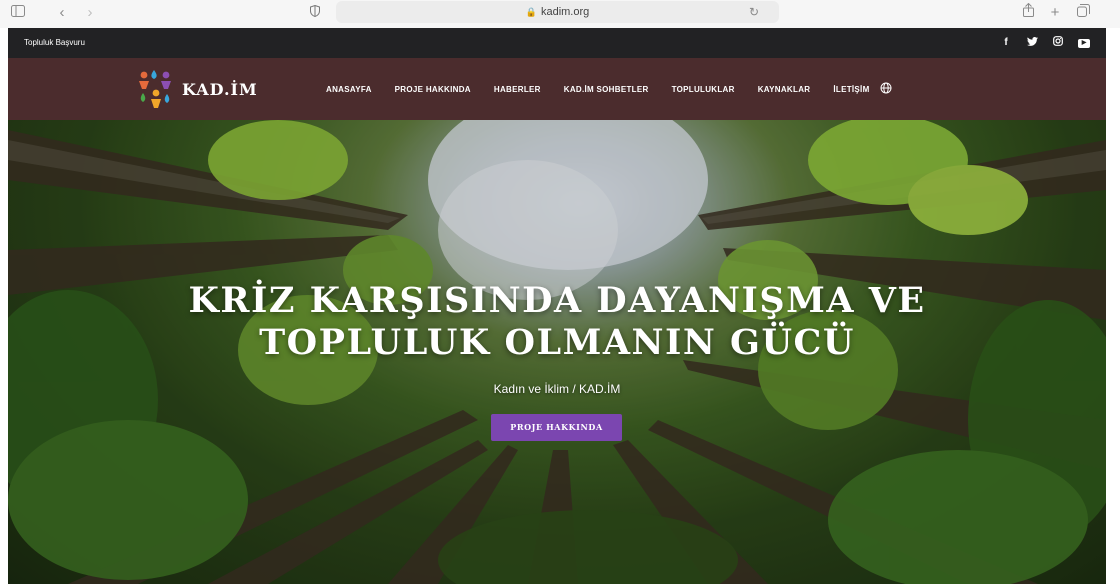  I want to click on forward-icon: ›, so click(90, 13).